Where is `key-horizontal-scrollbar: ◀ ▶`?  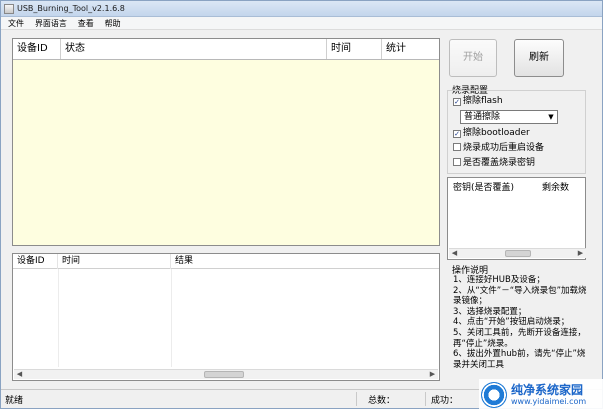
key-horizontal-scrollbar: ◀ ▶ is located at coordinates (517, 253).